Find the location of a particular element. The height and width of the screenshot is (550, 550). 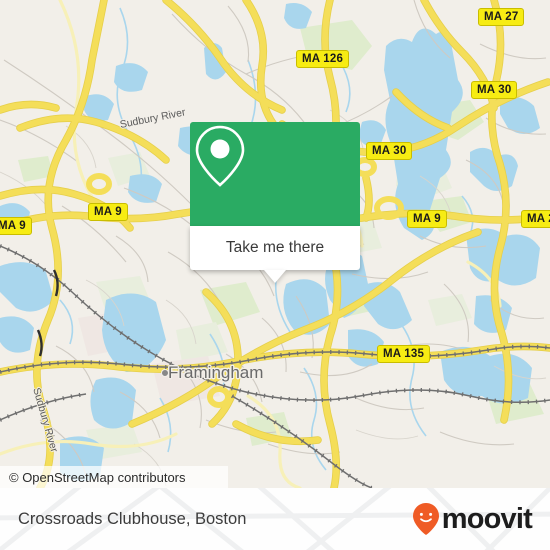

highway-shield-ma-30-mid: MA 30 is located at coordinates (389, 151).